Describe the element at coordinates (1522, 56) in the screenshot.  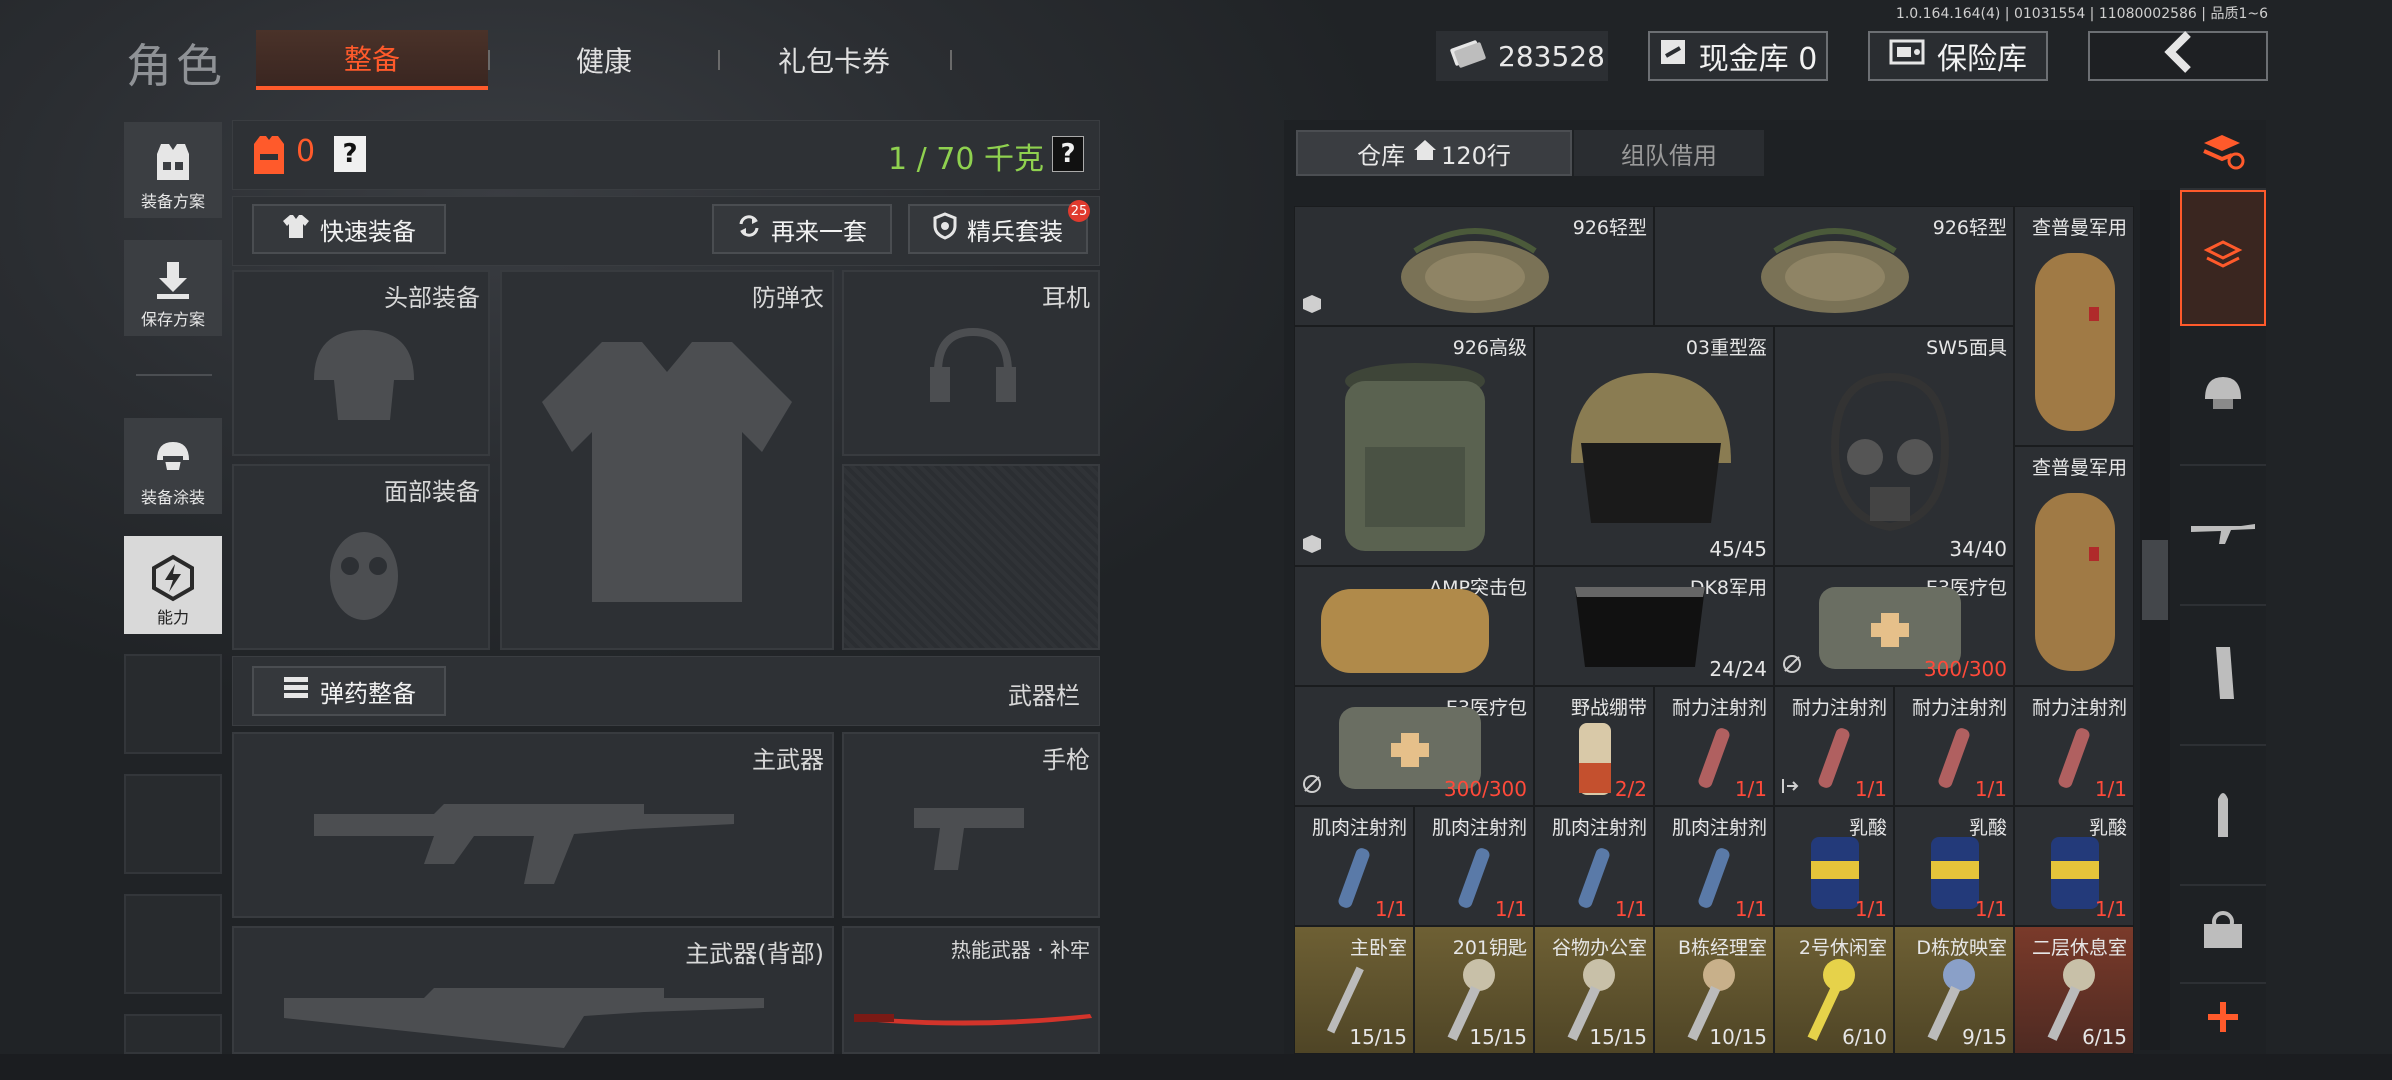
I see `money-display: 283528` at that location.